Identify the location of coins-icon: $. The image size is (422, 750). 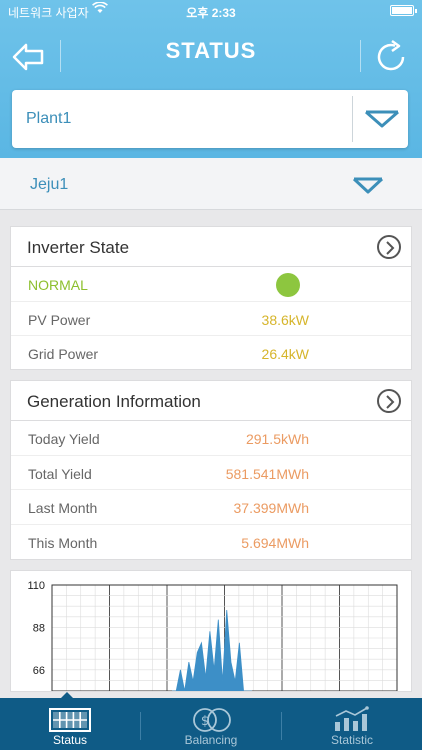
(212, 720).